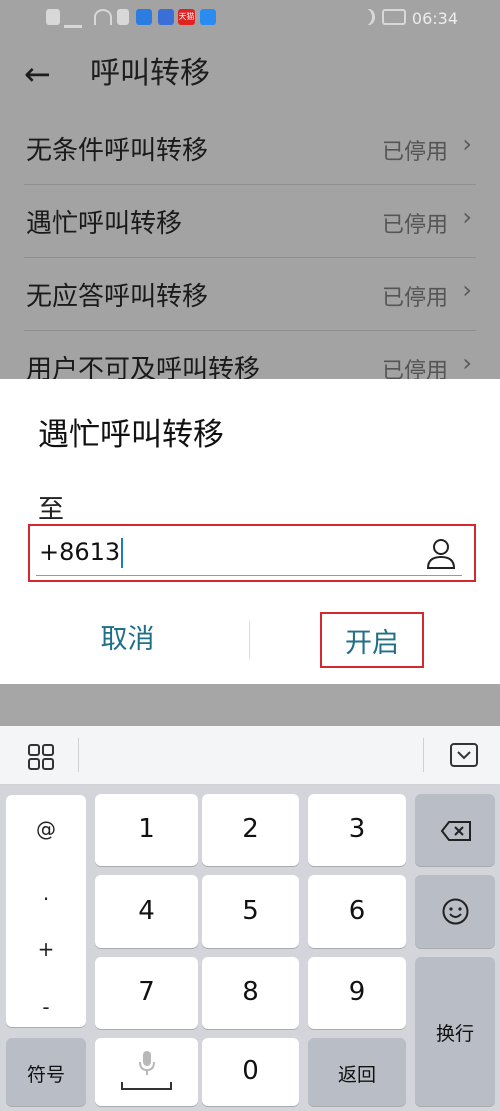 The height and width of the screenshot is (1111, 500). I want to click on return-key: 返回, so click(357, 1072).